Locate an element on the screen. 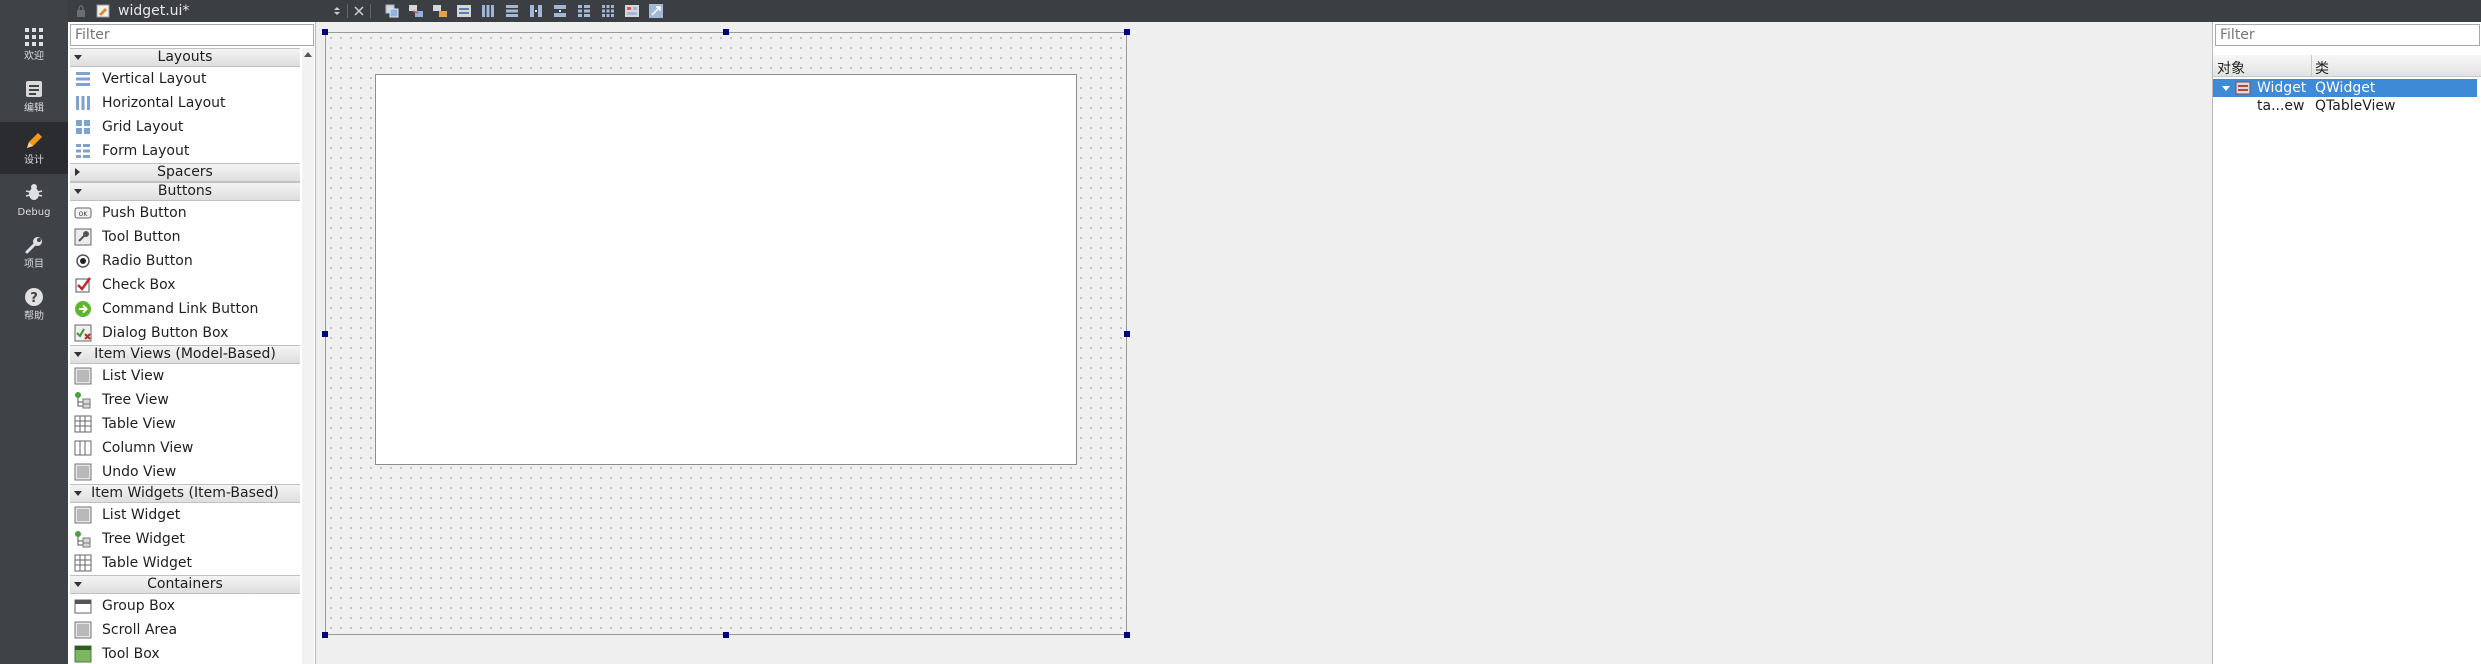 This screenshot has width=2481, height=664. widget-dialog-button-box: Dialog Button Box is located at coordinates (185, 333).